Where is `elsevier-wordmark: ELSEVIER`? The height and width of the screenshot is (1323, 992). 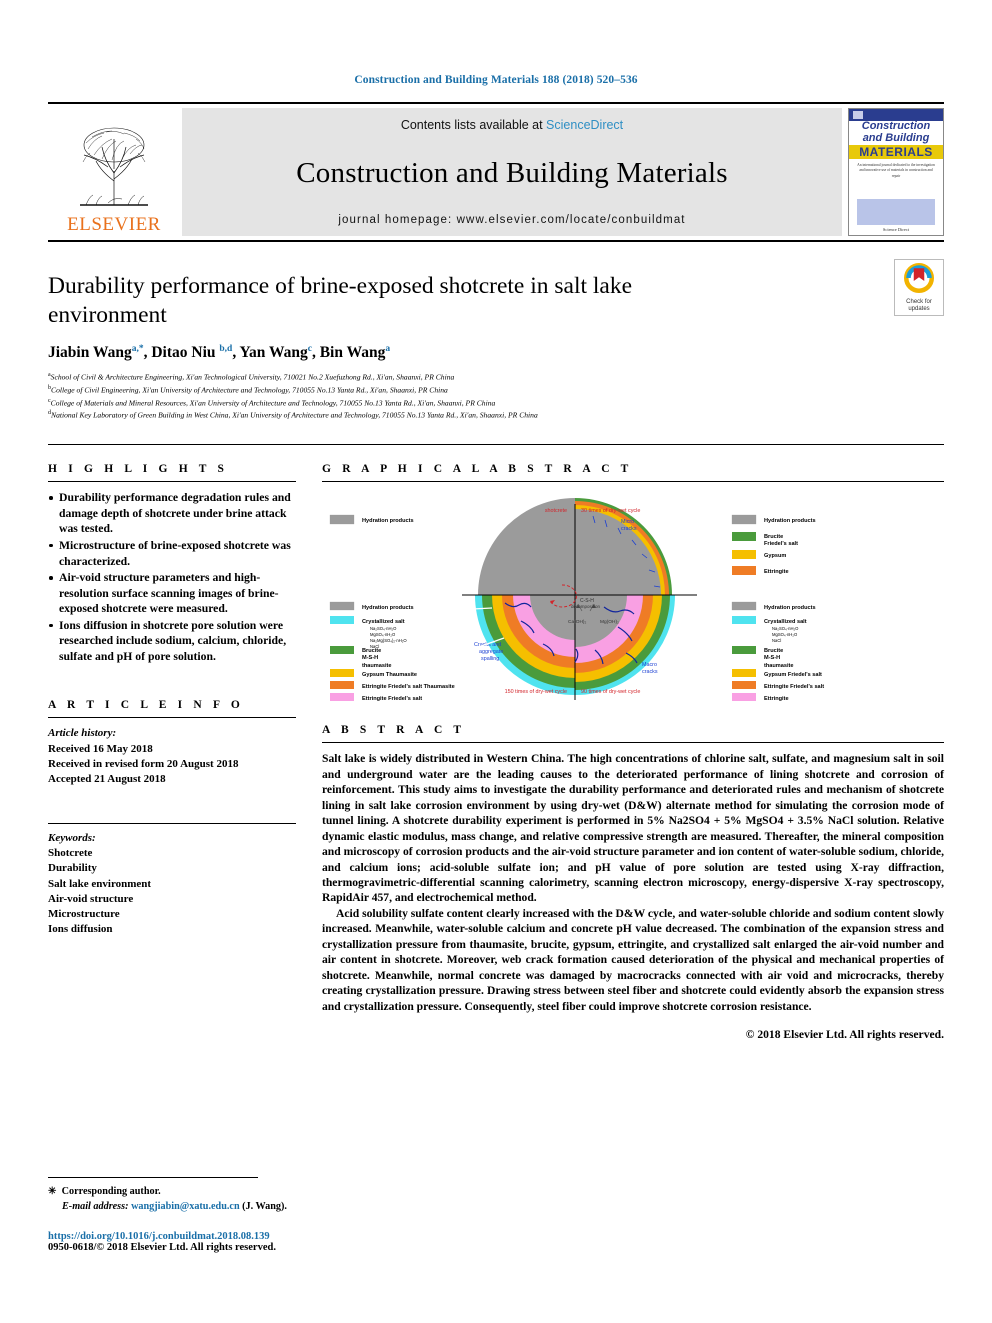
elsevier-wordmark: ELSEVIER is located at coordinates (114, 224).